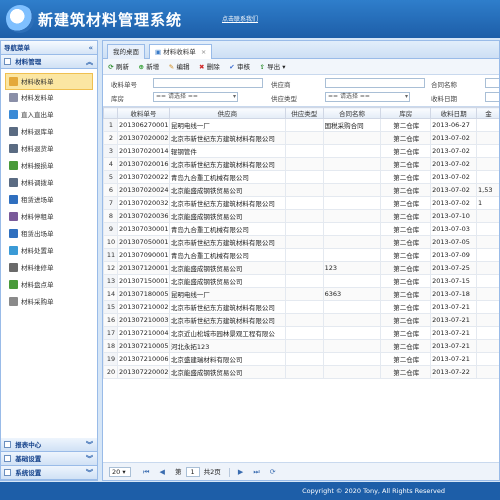 The image size is (500, 500). I want to click on sidebar-group-basic-settings: 基础设置 ︾, so click(49, 459).